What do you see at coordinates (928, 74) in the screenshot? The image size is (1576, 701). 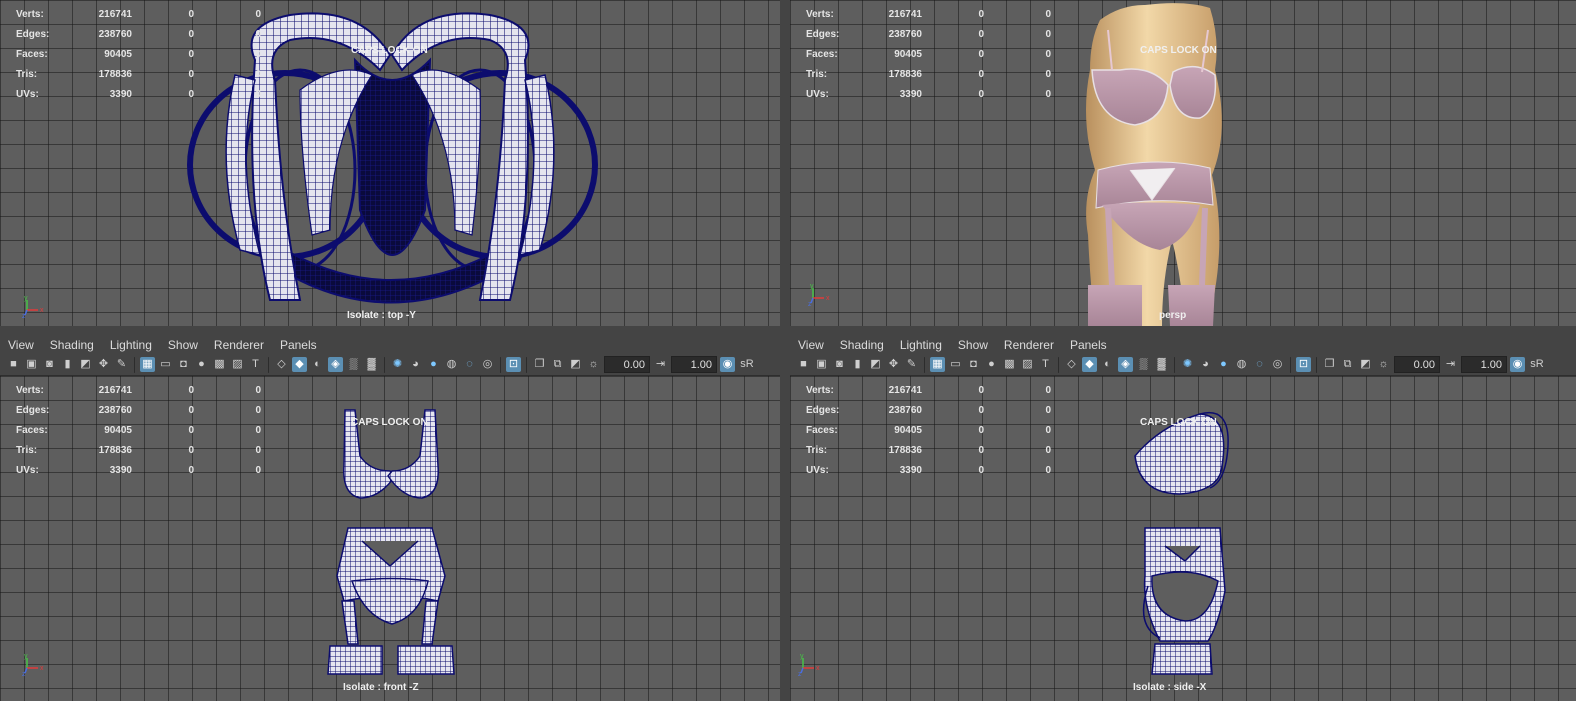 I see `hud-row: Tris: 178836 0 0` at bounding box center [928, 74].